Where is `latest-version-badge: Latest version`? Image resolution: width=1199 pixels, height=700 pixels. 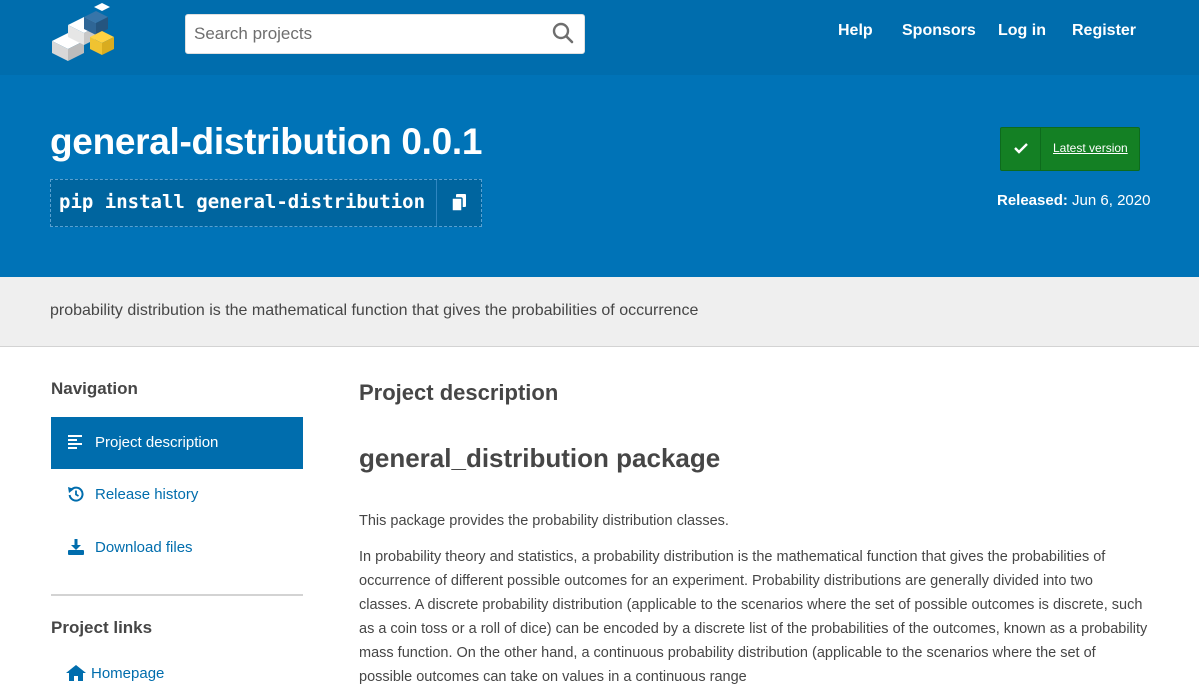
latest-version-badge: Latest version is located at coordinates (1070, 149).